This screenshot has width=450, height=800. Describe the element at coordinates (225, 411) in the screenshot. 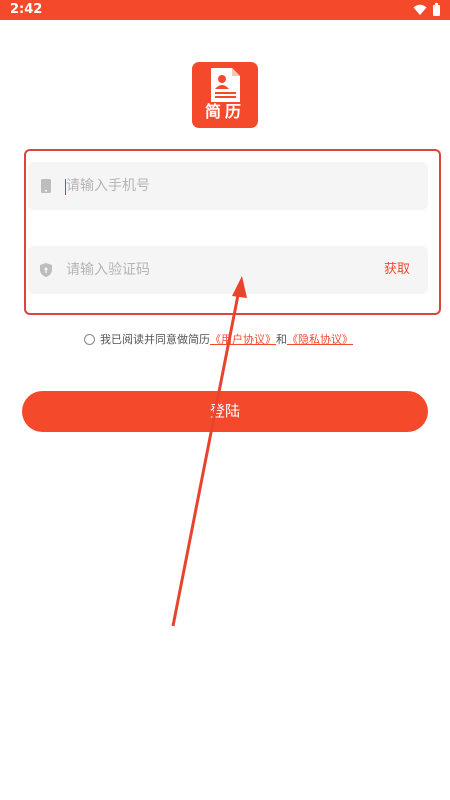

I see `login-button: 登陆` at that location.